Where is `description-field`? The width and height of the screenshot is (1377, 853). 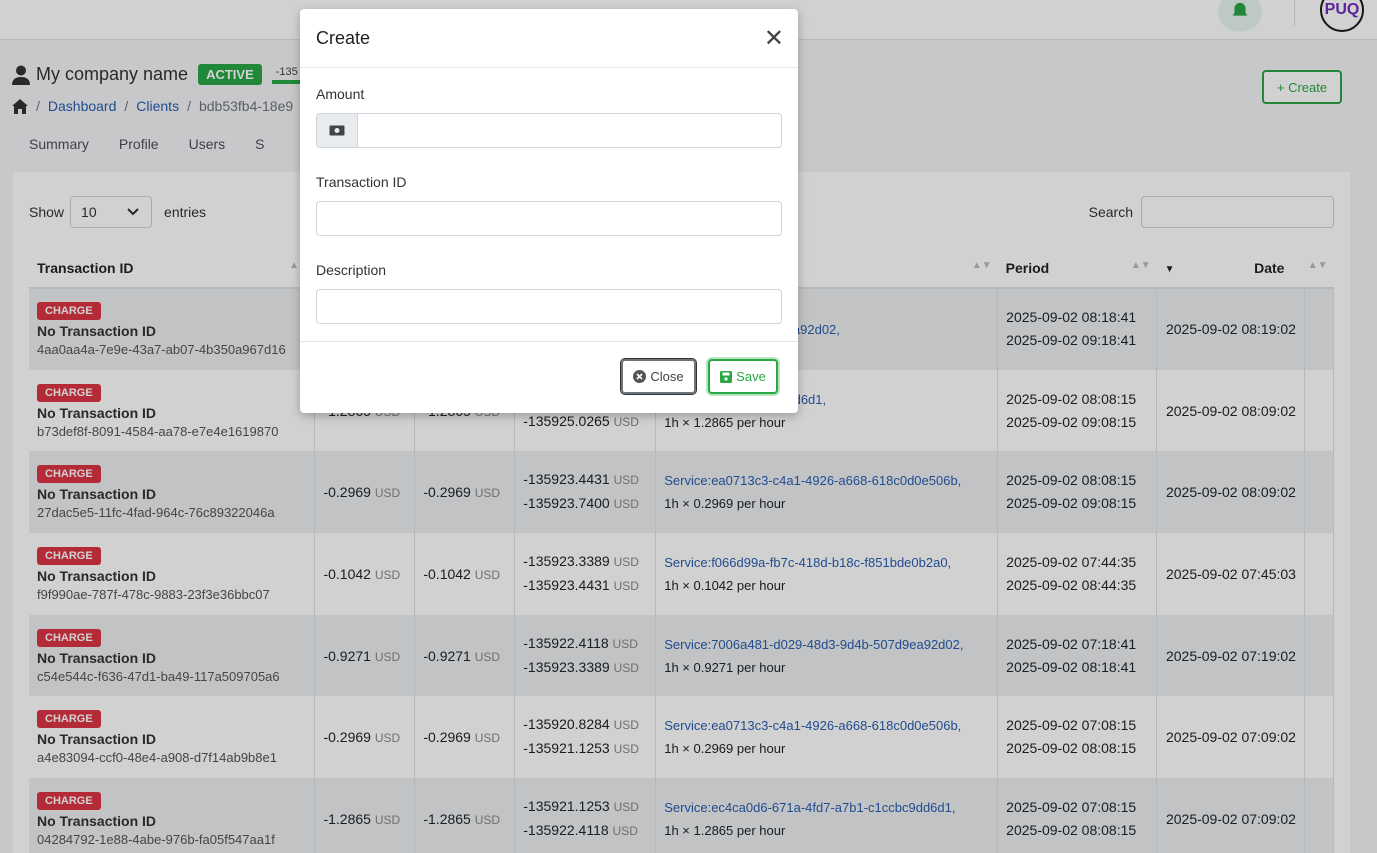
description-field is located at coordinates (549, 306).